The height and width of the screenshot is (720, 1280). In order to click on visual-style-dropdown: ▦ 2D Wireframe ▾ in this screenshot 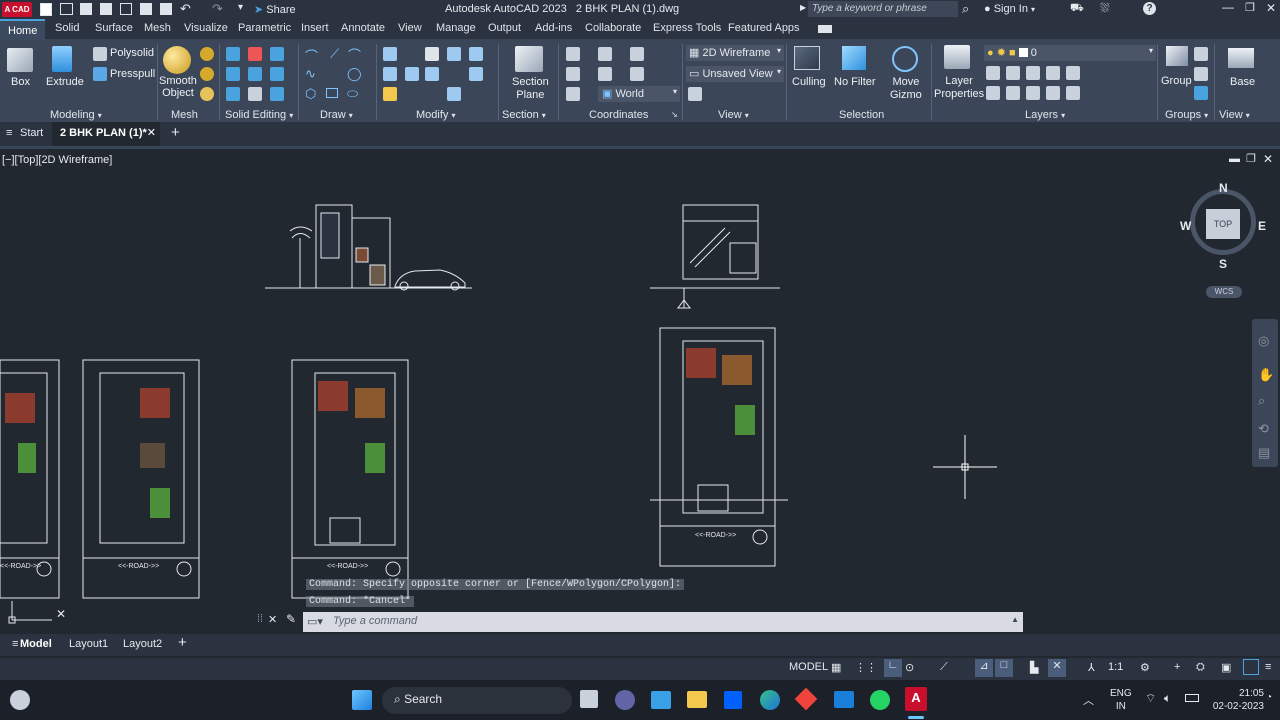, I will do `click(735, 53)`.